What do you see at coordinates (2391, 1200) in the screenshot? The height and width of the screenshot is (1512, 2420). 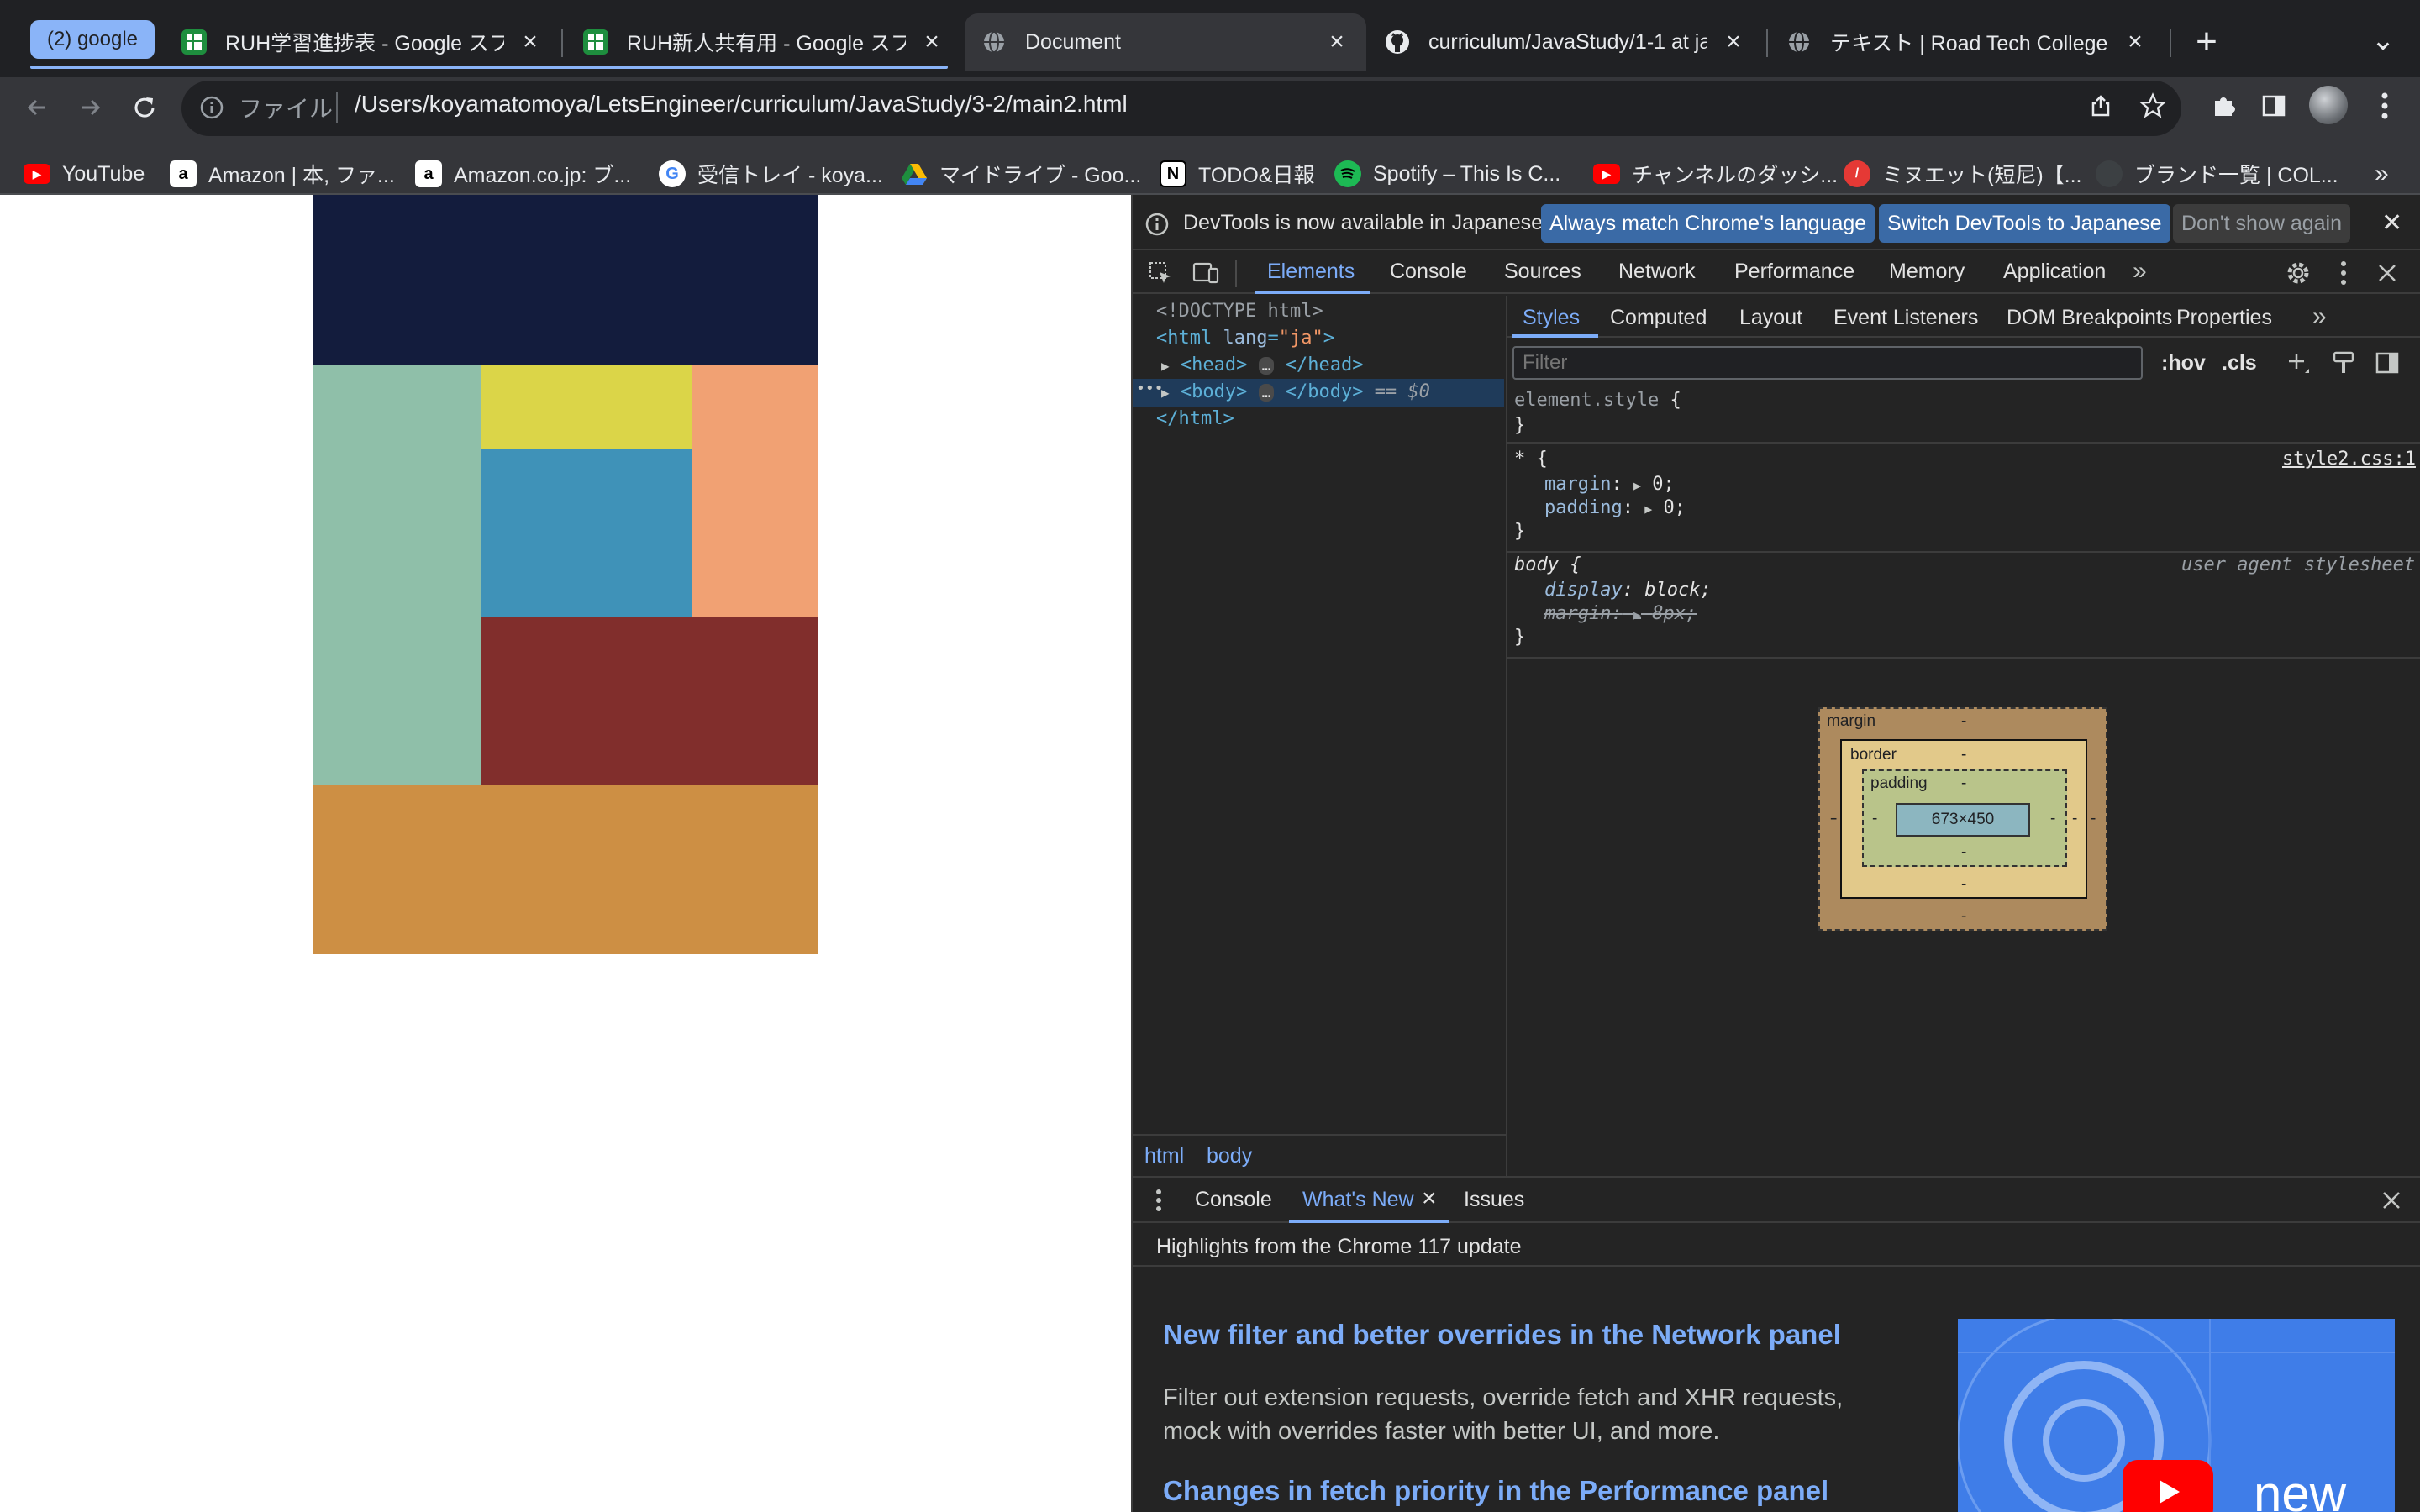 I see `close-drawer-icon` at bounding box center [2391, 1200].